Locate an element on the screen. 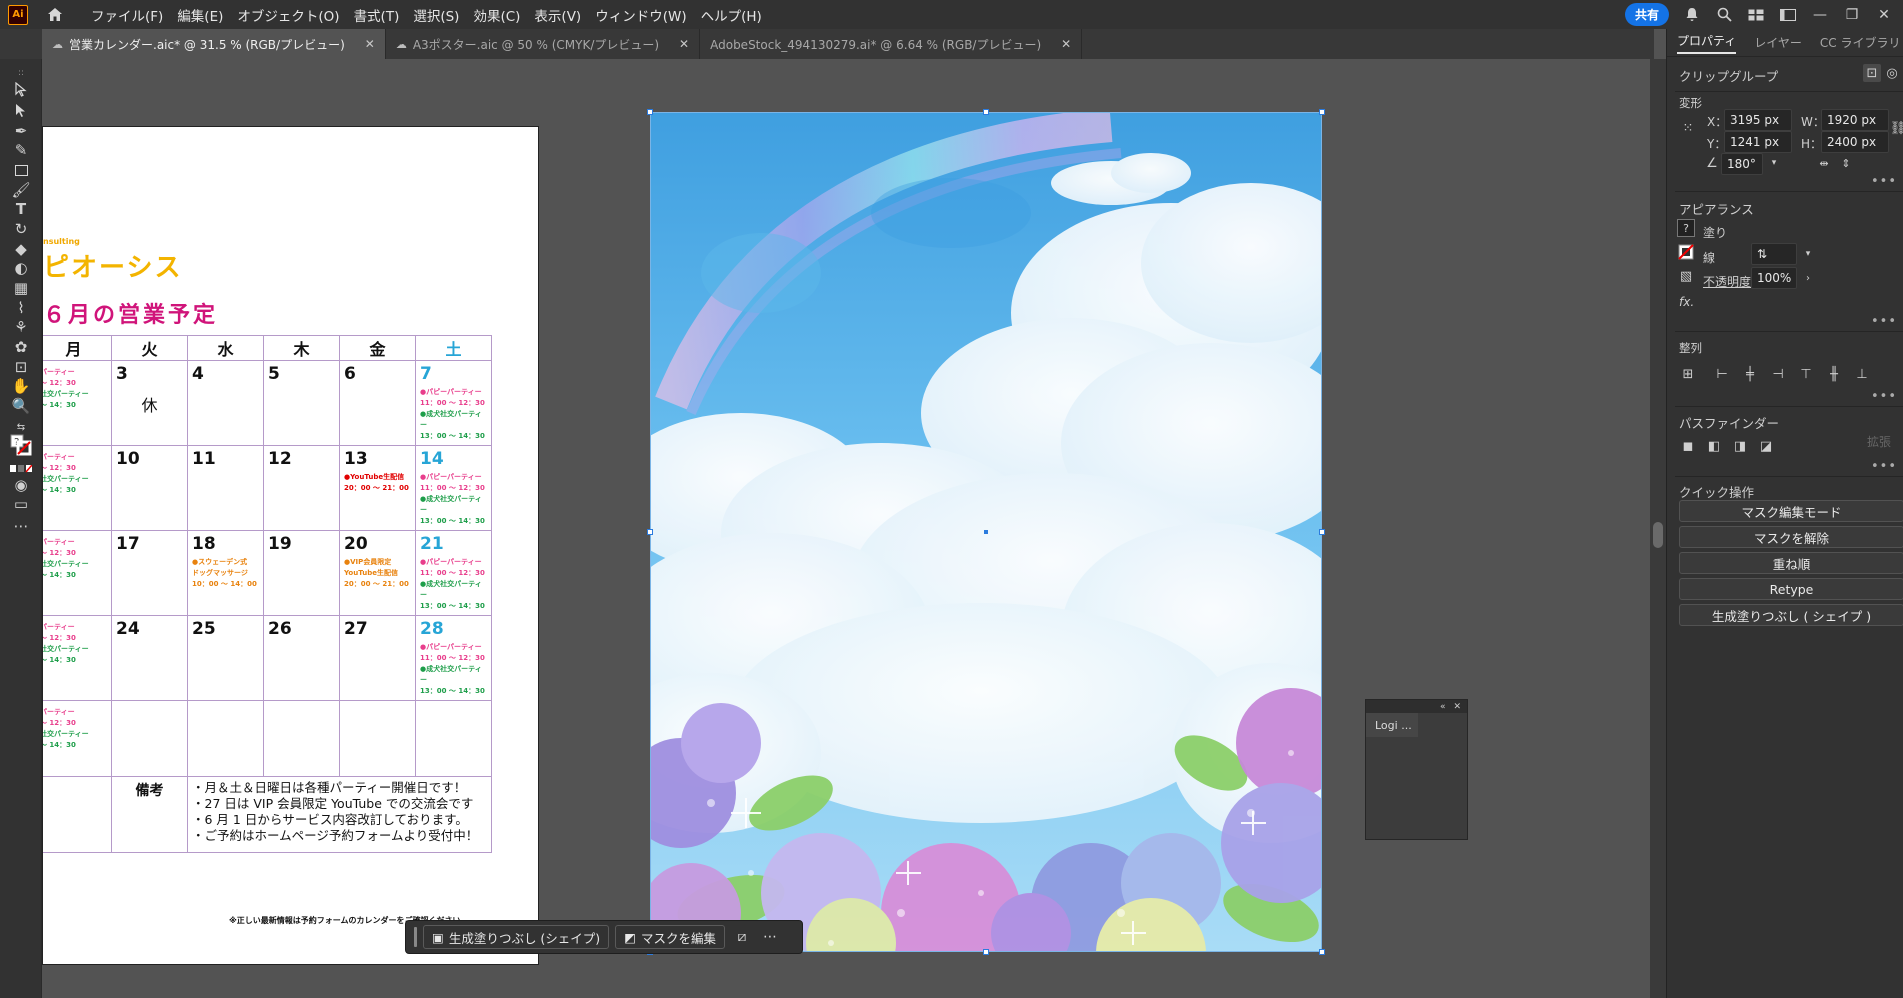  generative-fill-button: ▣ 生成塗りつぶし (シェイプ) is located at coordinates (516, 937).